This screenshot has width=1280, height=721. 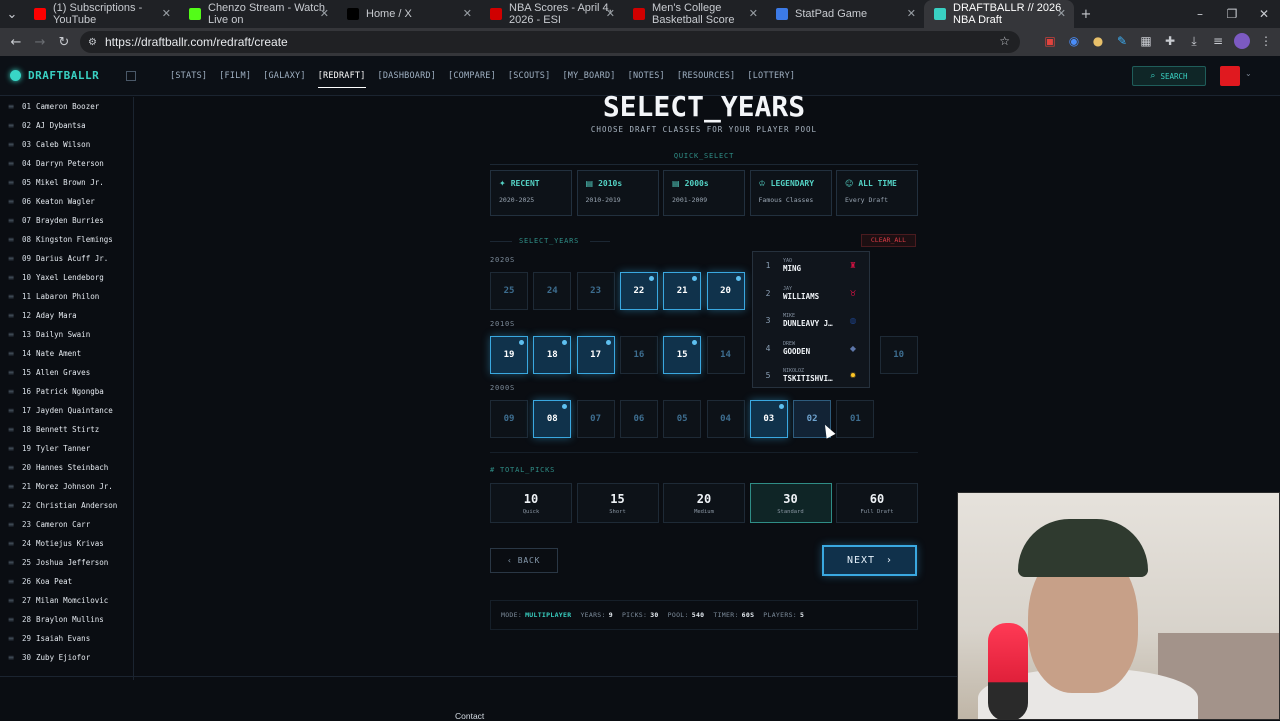 What do you see at coordinates (638, 419) in the screenshot?
I see `year-button-06: 06` at bounding box center [638, 419].